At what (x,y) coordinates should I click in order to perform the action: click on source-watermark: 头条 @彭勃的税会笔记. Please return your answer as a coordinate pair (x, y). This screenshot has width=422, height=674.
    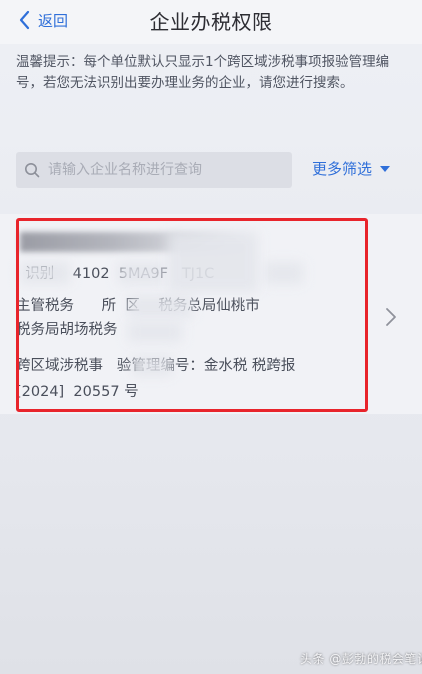
    Looking at the image, I should click on (361, 659).